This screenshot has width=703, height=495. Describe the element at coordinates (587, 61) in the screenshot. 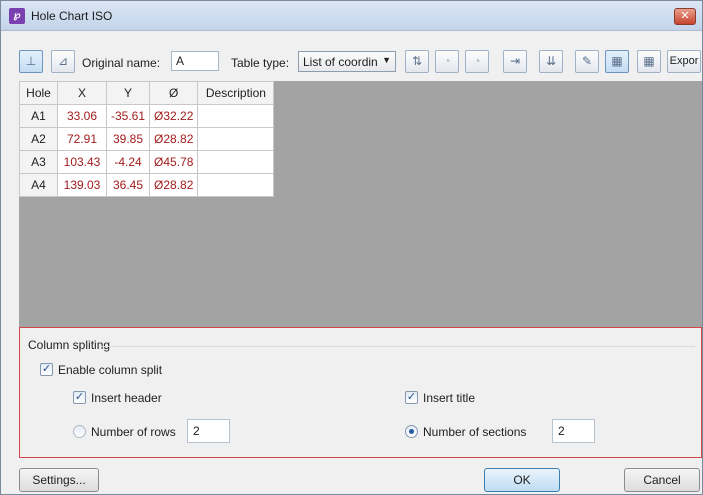

I see `edit-icon: ✎` at that location.